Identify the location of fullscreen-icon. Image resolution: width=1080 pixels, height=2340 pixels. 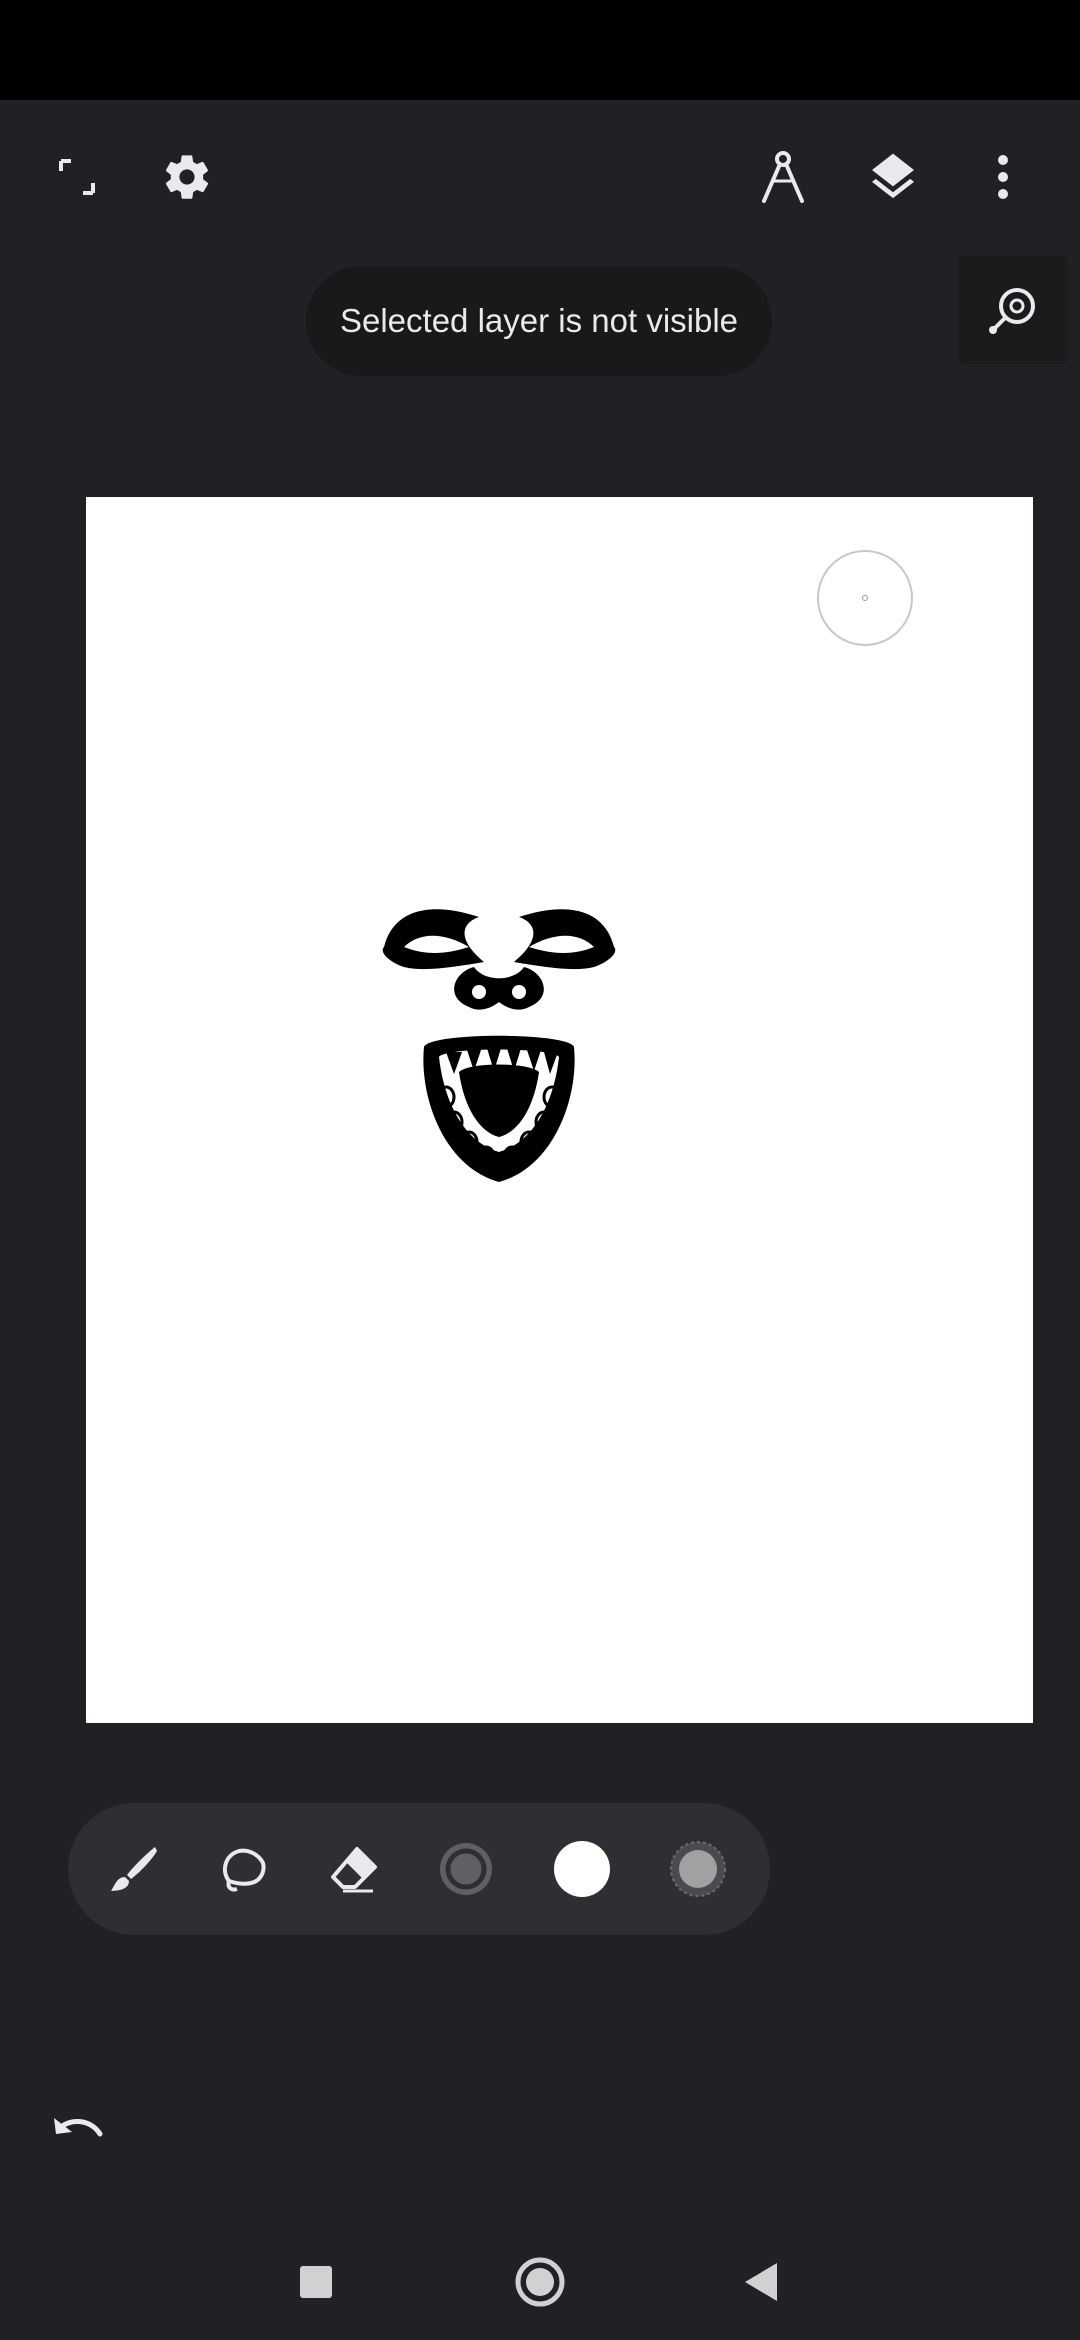
(77, 177).